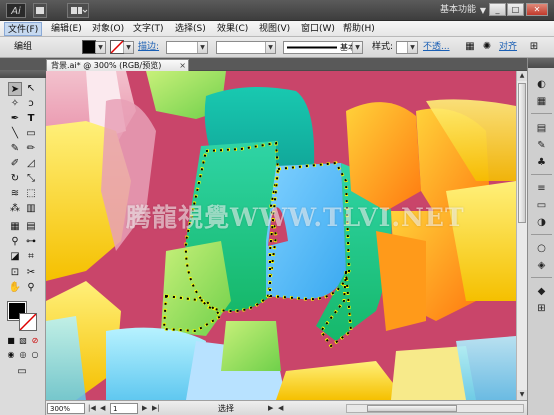 The height and width of the screenshot is (415, 554). I want to click on eraser-icon: ◿, so click(31, 164).